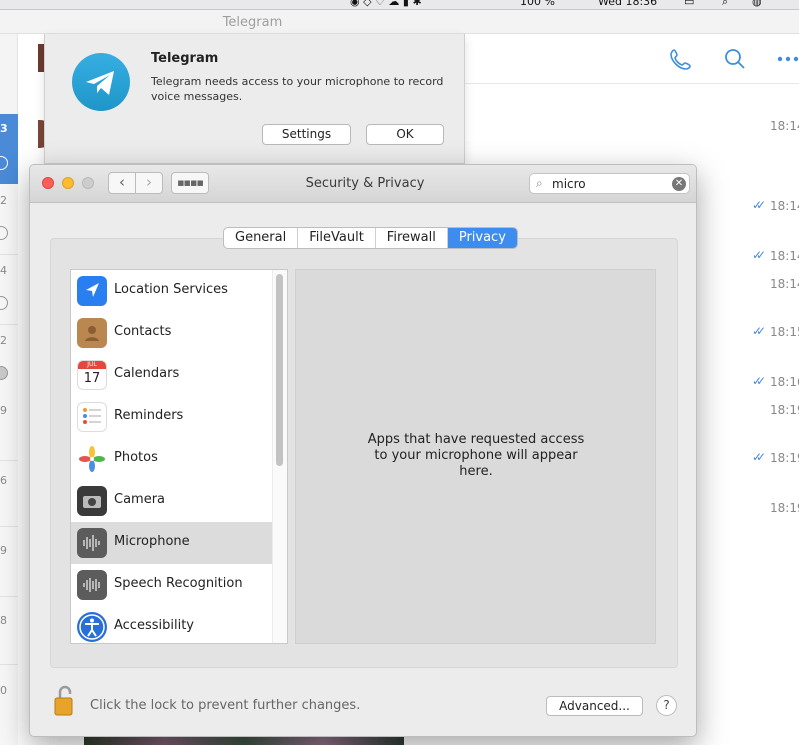 The width and height of the screenshot is (799, 745). Describe the element at coordinates (92, 501) in the screenshot. I see `camera-icon` at that location.